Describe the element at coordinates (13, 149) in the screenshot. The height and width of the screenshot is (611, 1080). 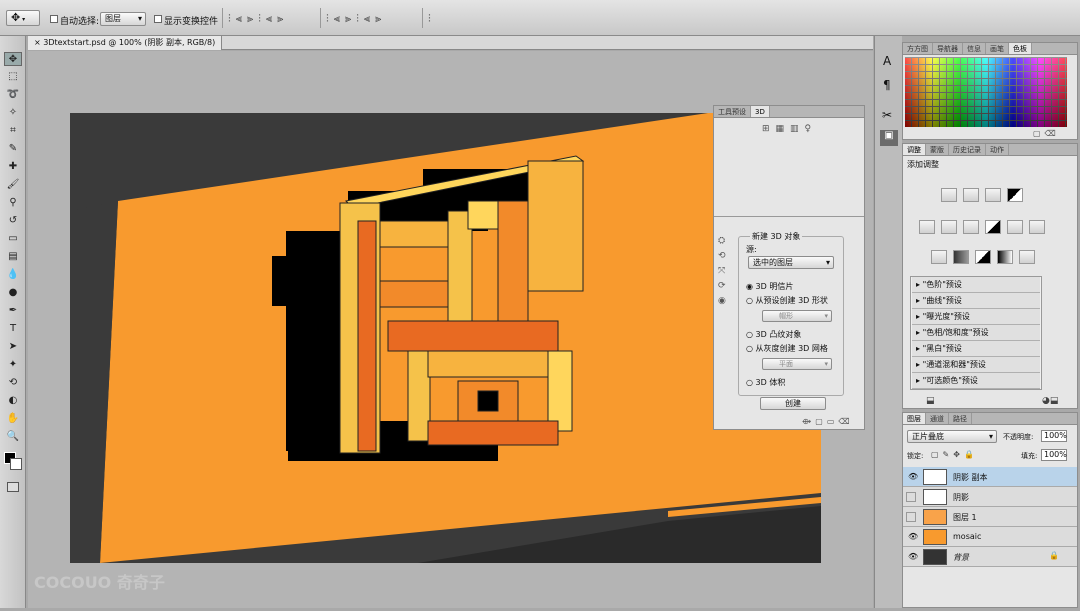
I see `eyedropper-icon: ✎` at that location.